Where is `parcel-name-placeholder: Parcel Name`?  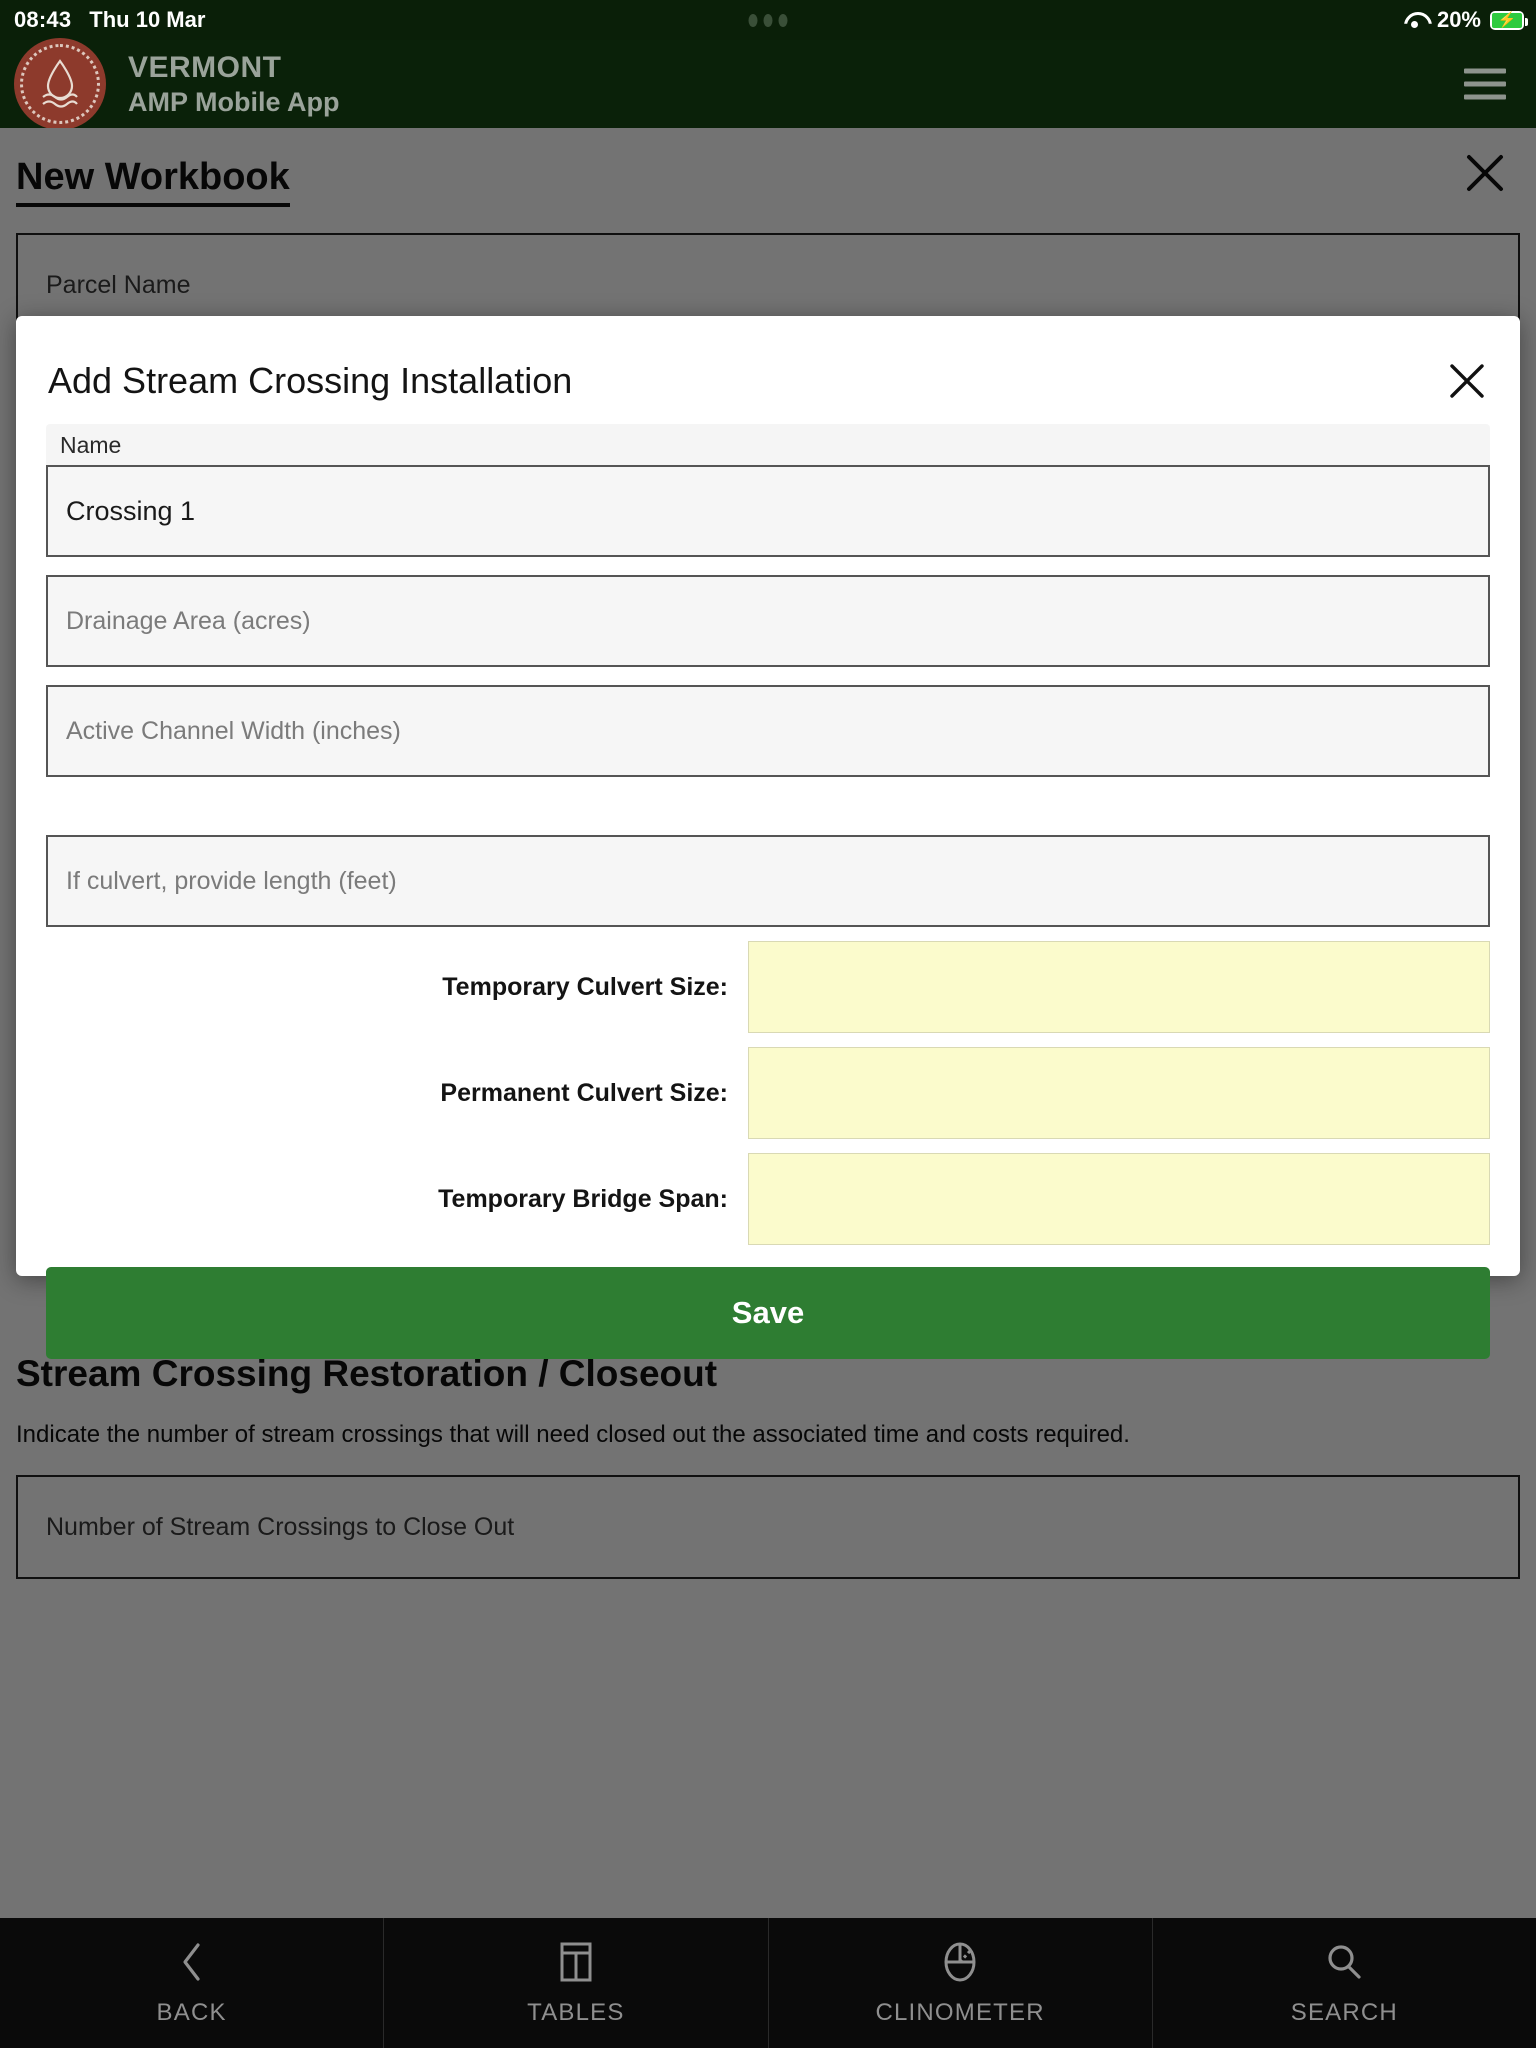 parcel-name-placeholder: Parcel Name is located at coordinates (118, 284).